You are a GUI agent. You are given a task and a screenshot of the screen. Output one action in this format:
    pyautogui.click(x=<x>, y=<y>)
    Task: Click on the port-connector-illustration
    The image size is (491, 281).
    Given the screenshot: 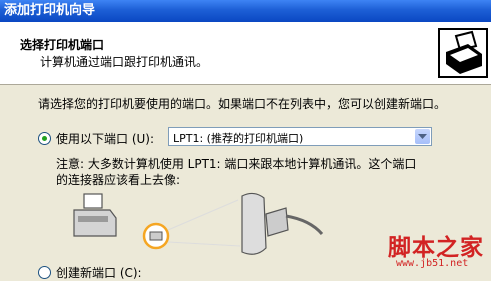 What is the action you would take?
    pyautogui.click(x=198, y=223)
    